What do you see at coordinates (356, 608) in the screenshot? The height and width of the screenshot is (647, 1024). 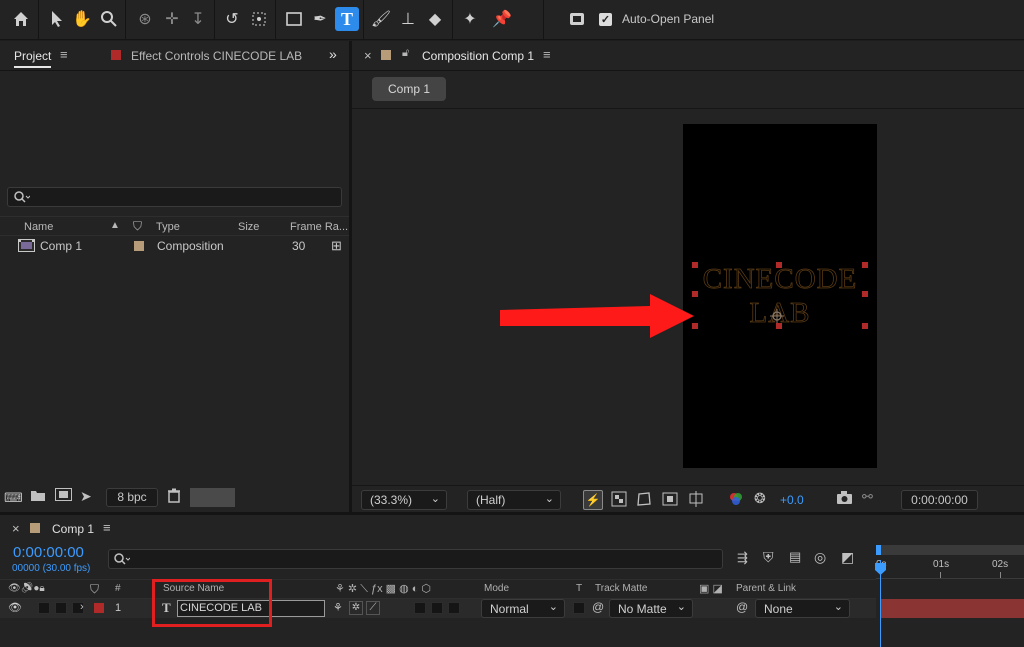 I see `collapse-switch-icon: ✲` at bounding box center [356, 608].